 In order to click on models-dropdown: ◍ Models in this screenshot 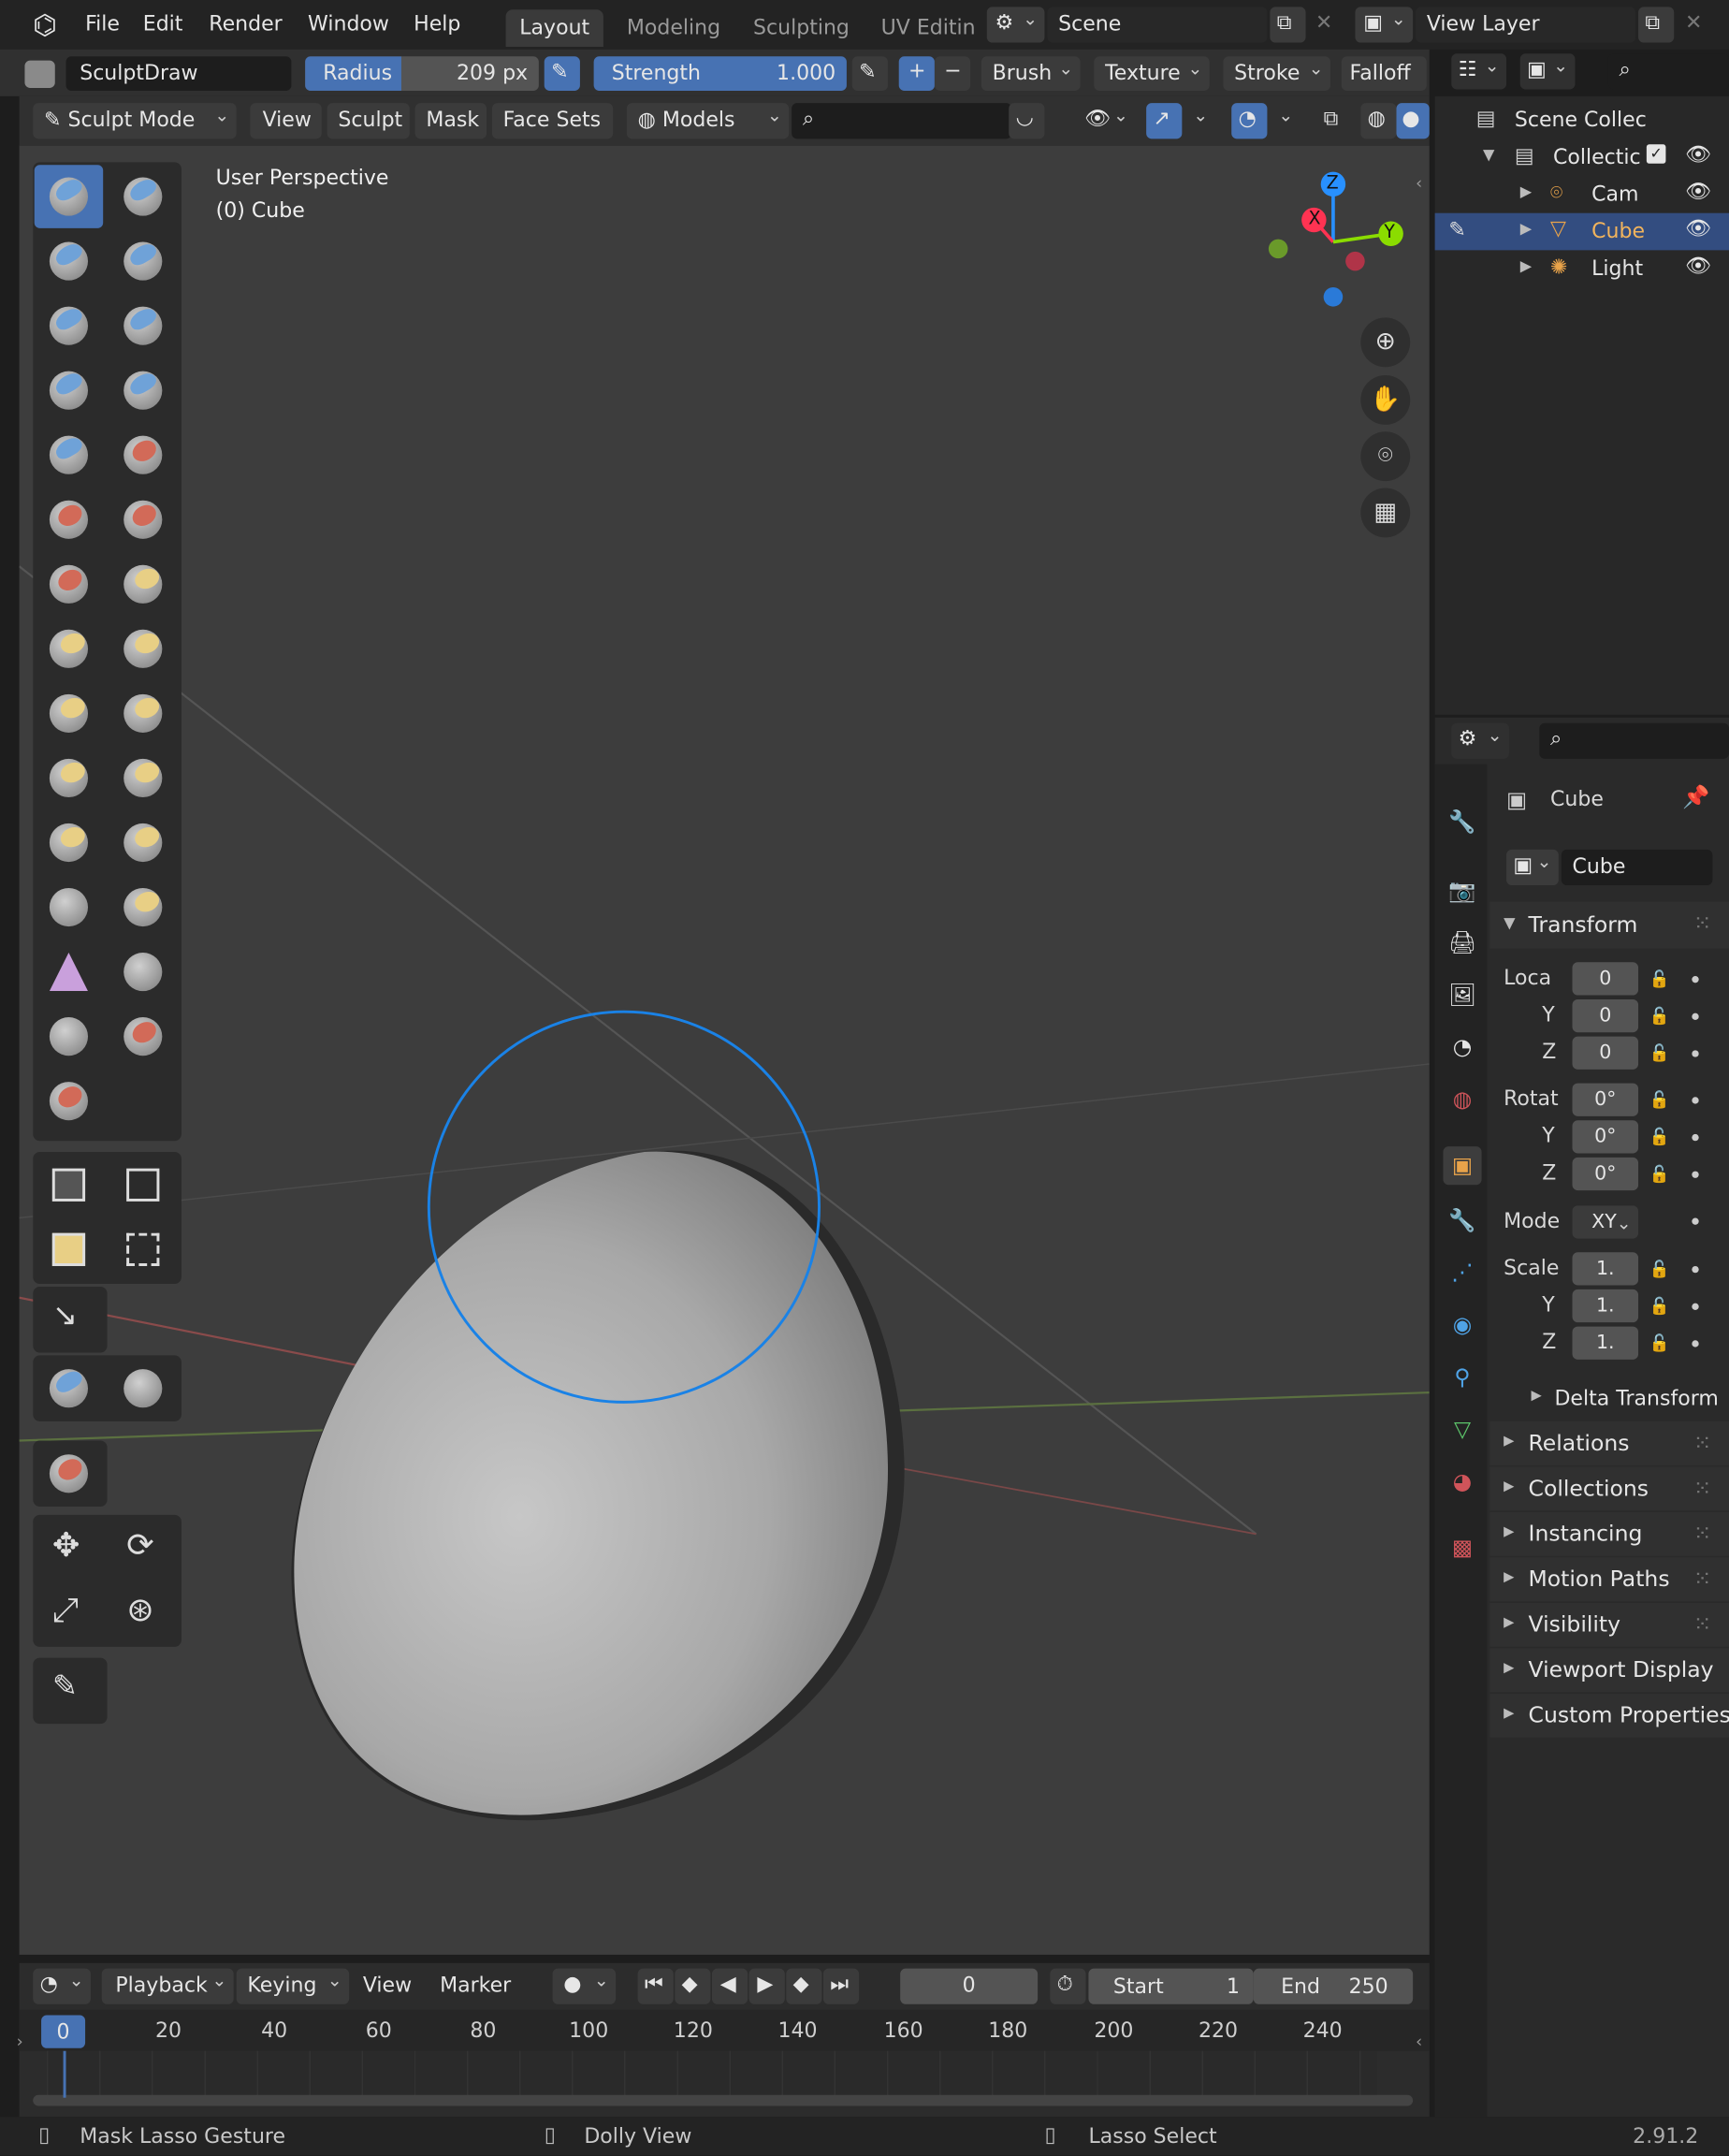, I will do `click(708, 121)`.